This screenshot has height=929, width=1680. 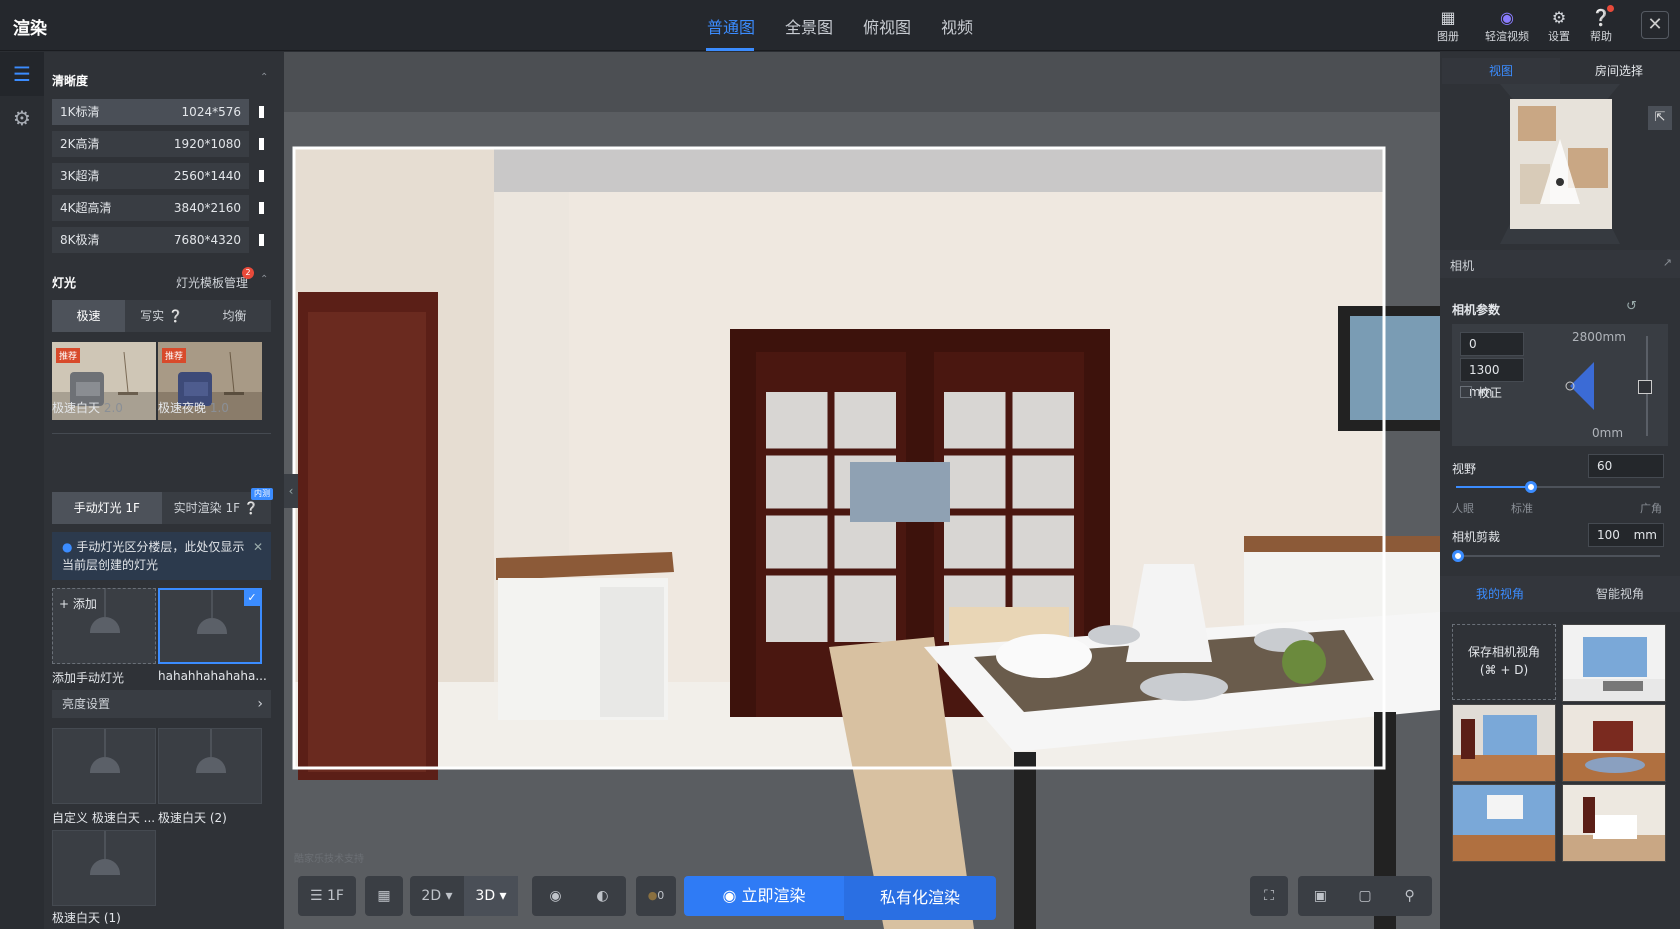 What do you see at coordinates (1667, 262) in the screenshot?
I see `expand-icon: ↗` at bounding box center [1667, 262].